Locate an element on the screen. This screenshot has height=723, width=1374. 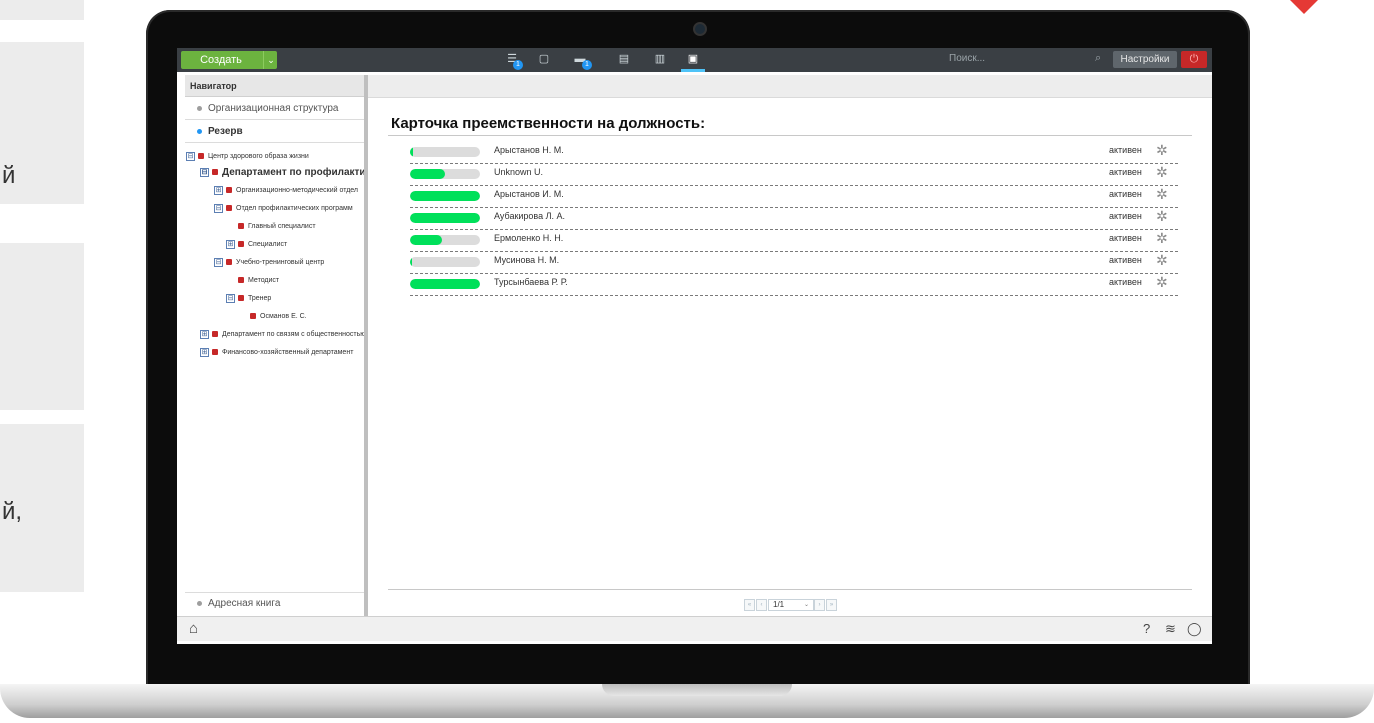
decorative-red-mark is located at coordinates (1304, 7).